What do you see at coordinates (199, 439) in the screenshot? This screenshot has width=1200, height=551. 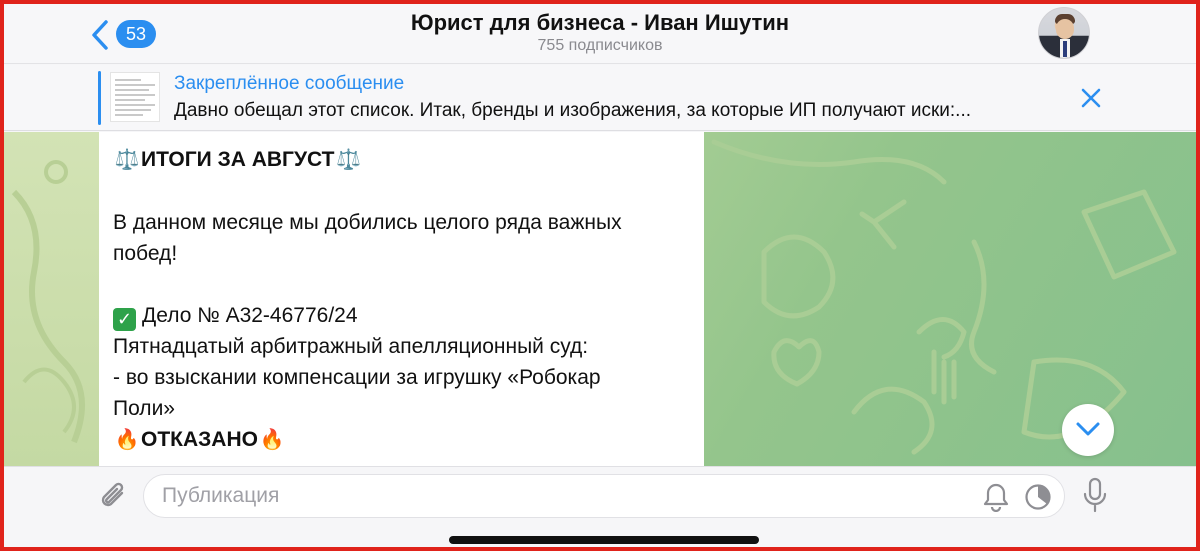 I see `result-text: ОТКАЗАНО` at bounding box center [199, 439].